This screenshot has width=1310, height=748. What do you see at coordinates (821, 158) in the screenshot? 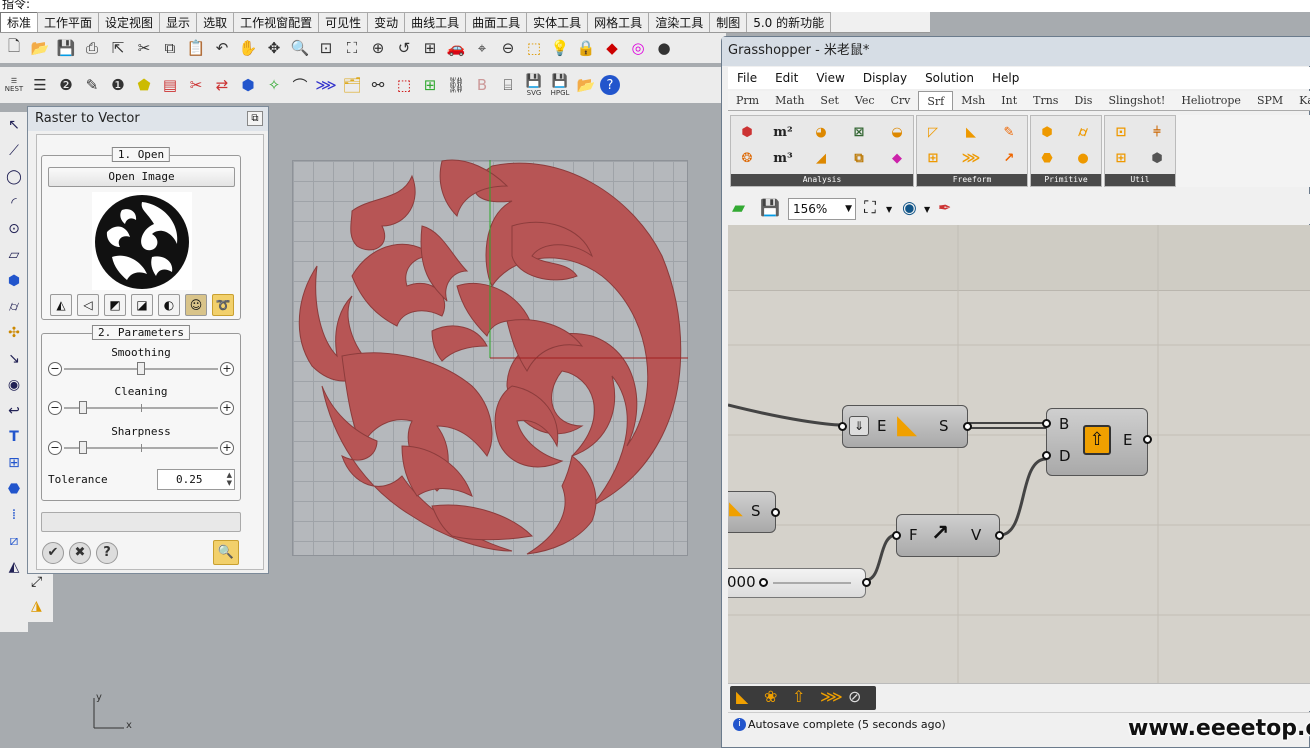
I see `dimensions-icon: ◢` at bounding box center [821, 158].